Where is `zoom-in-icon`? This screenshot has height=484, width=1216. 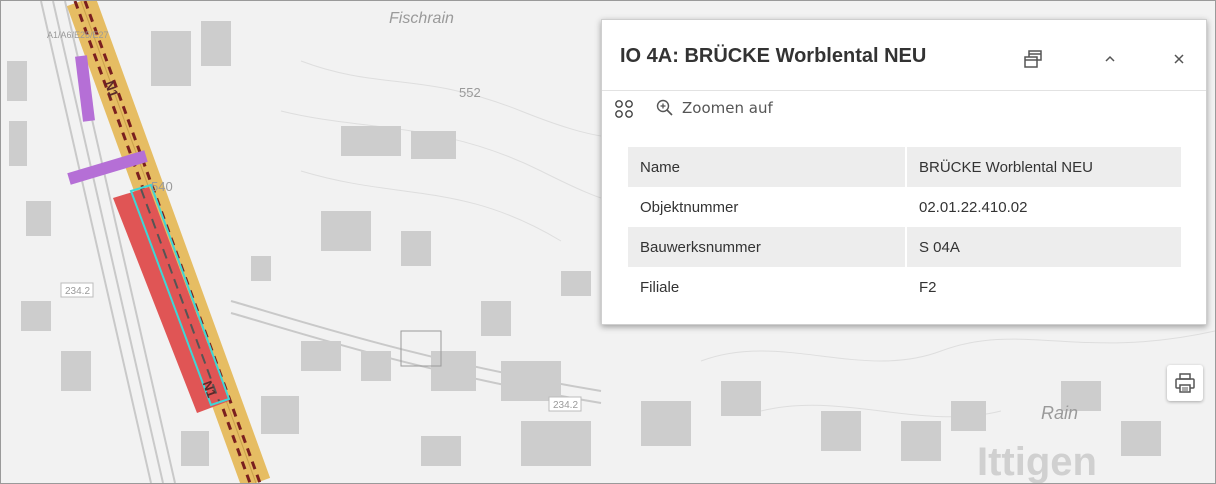 zoom-in-icon is located at coordinates (665, 108).